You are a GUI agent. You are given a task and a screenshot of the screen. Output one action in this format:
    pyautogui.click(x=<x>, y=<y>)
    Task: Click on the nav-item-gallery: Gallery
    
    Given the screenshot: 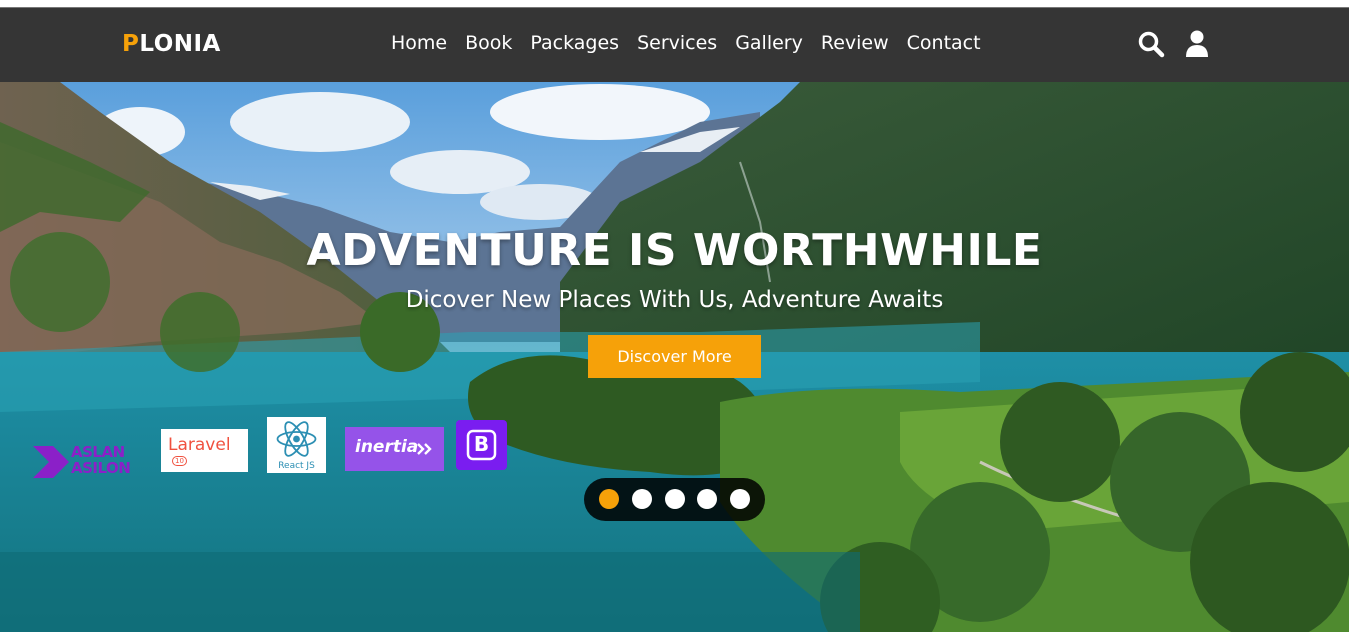 What is the action you would take?
    pyautogui.click(x=769, y=43)
    